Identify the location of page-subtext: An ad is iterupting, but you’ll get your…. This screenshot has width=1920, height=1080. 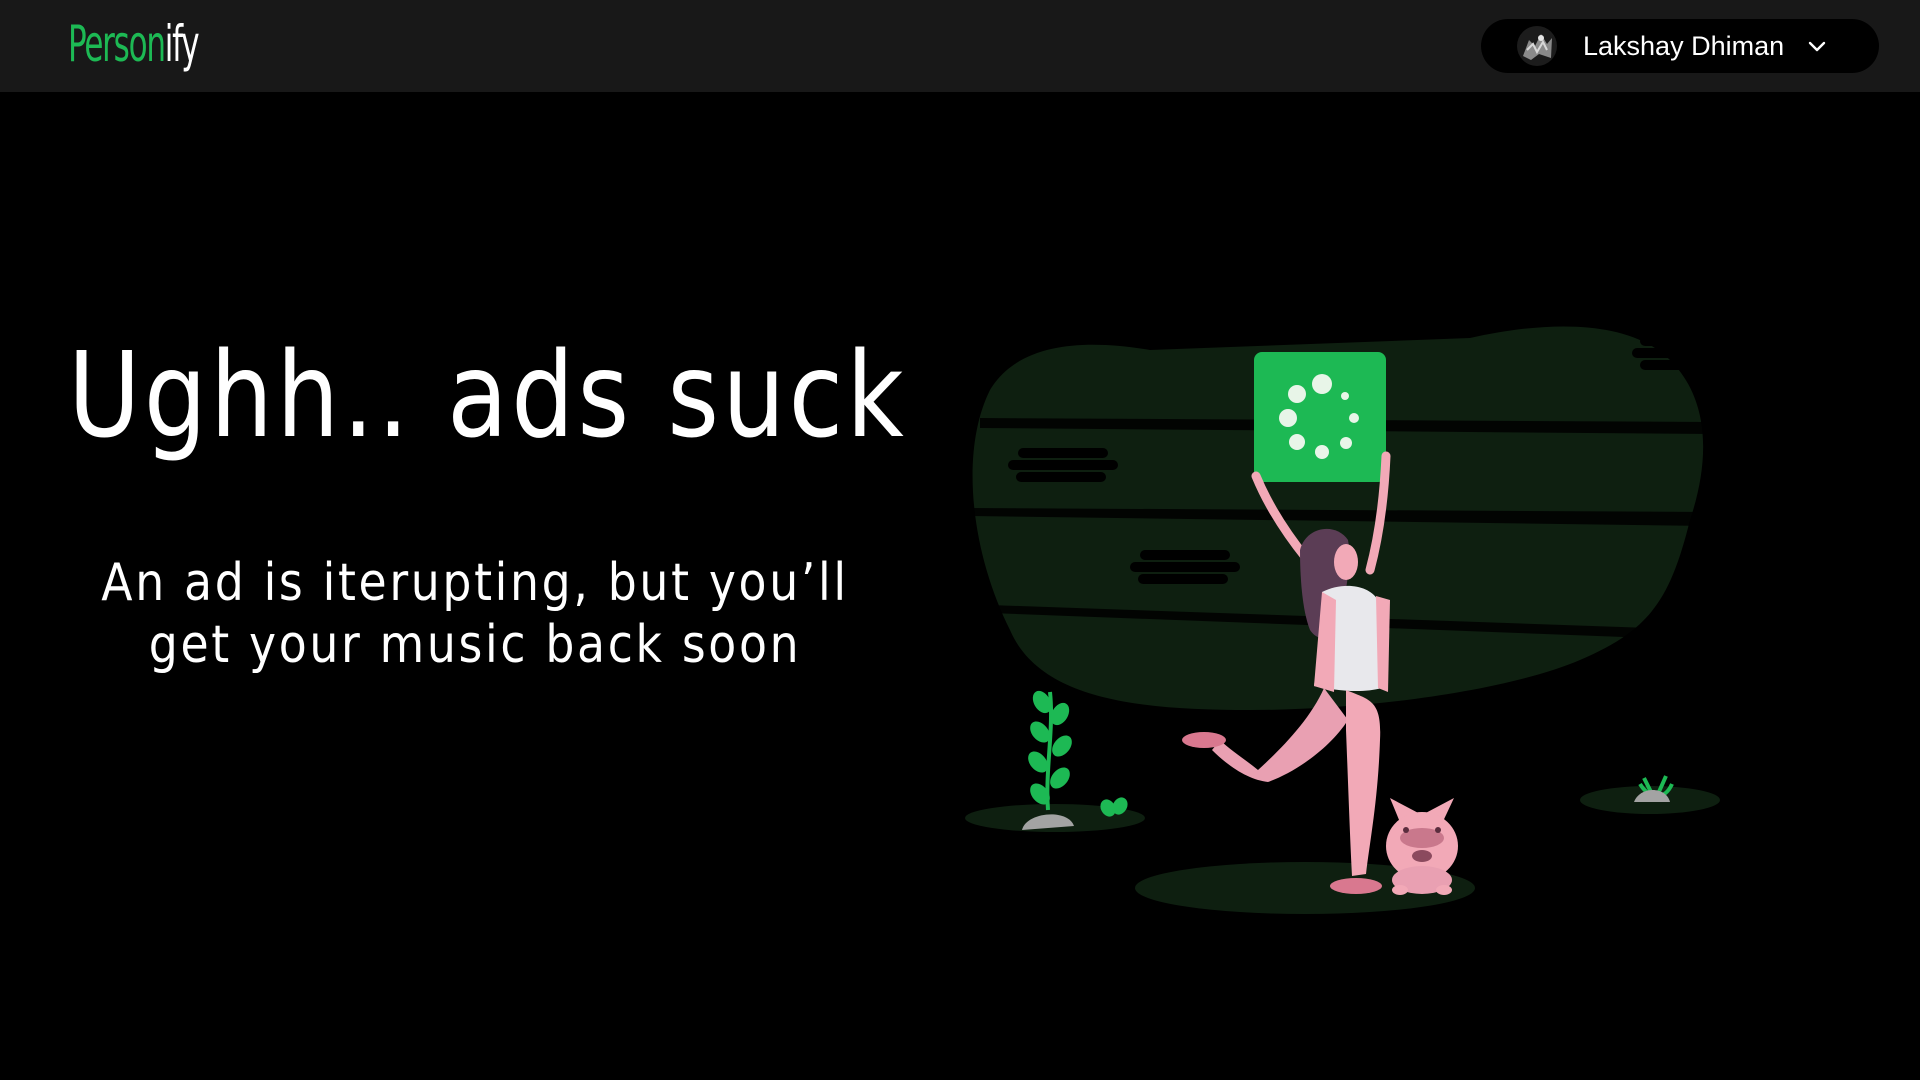
(475, 614).